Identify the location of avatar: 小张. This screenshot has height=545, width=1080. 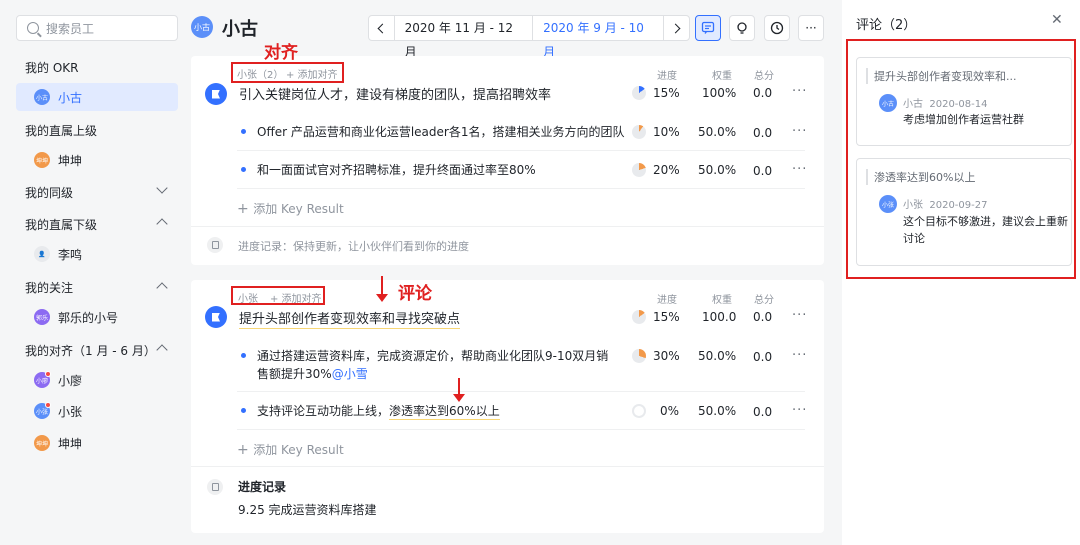
(42, 410).